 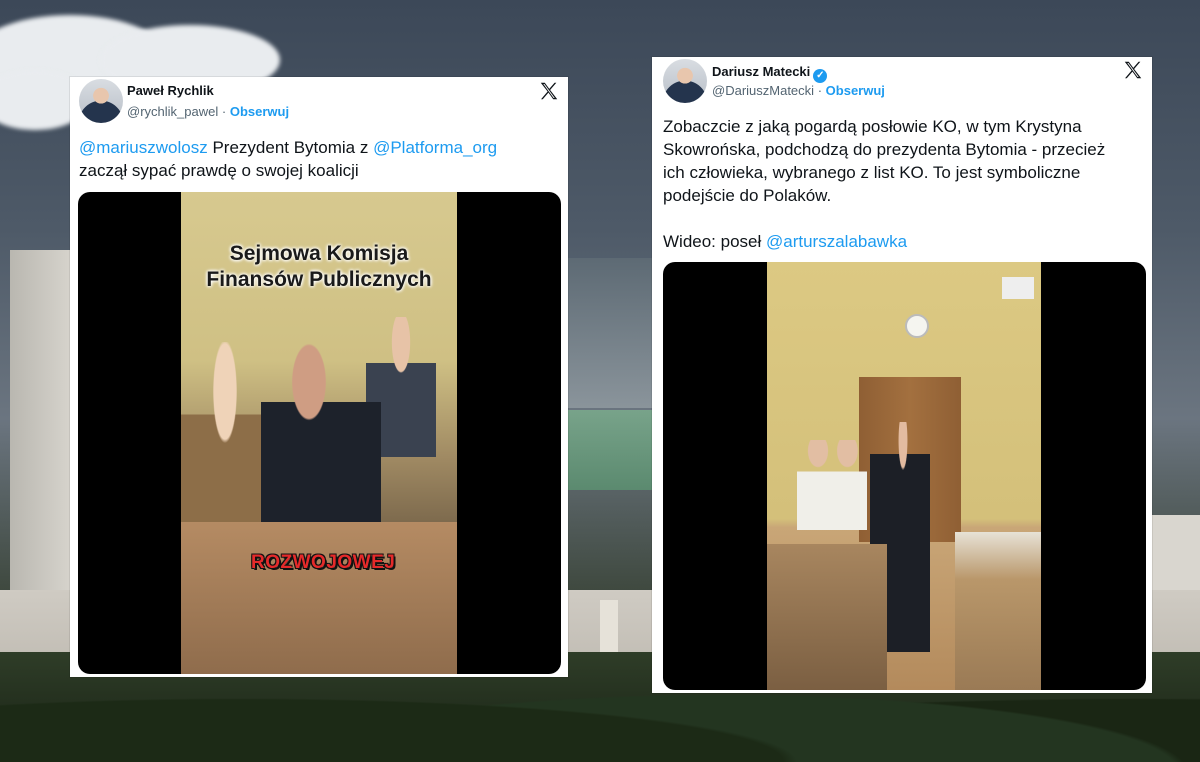 What do you see at coordinates (613, 450) in the screenshot?
I see `building-green-roof` at bounding box center [613, 450].